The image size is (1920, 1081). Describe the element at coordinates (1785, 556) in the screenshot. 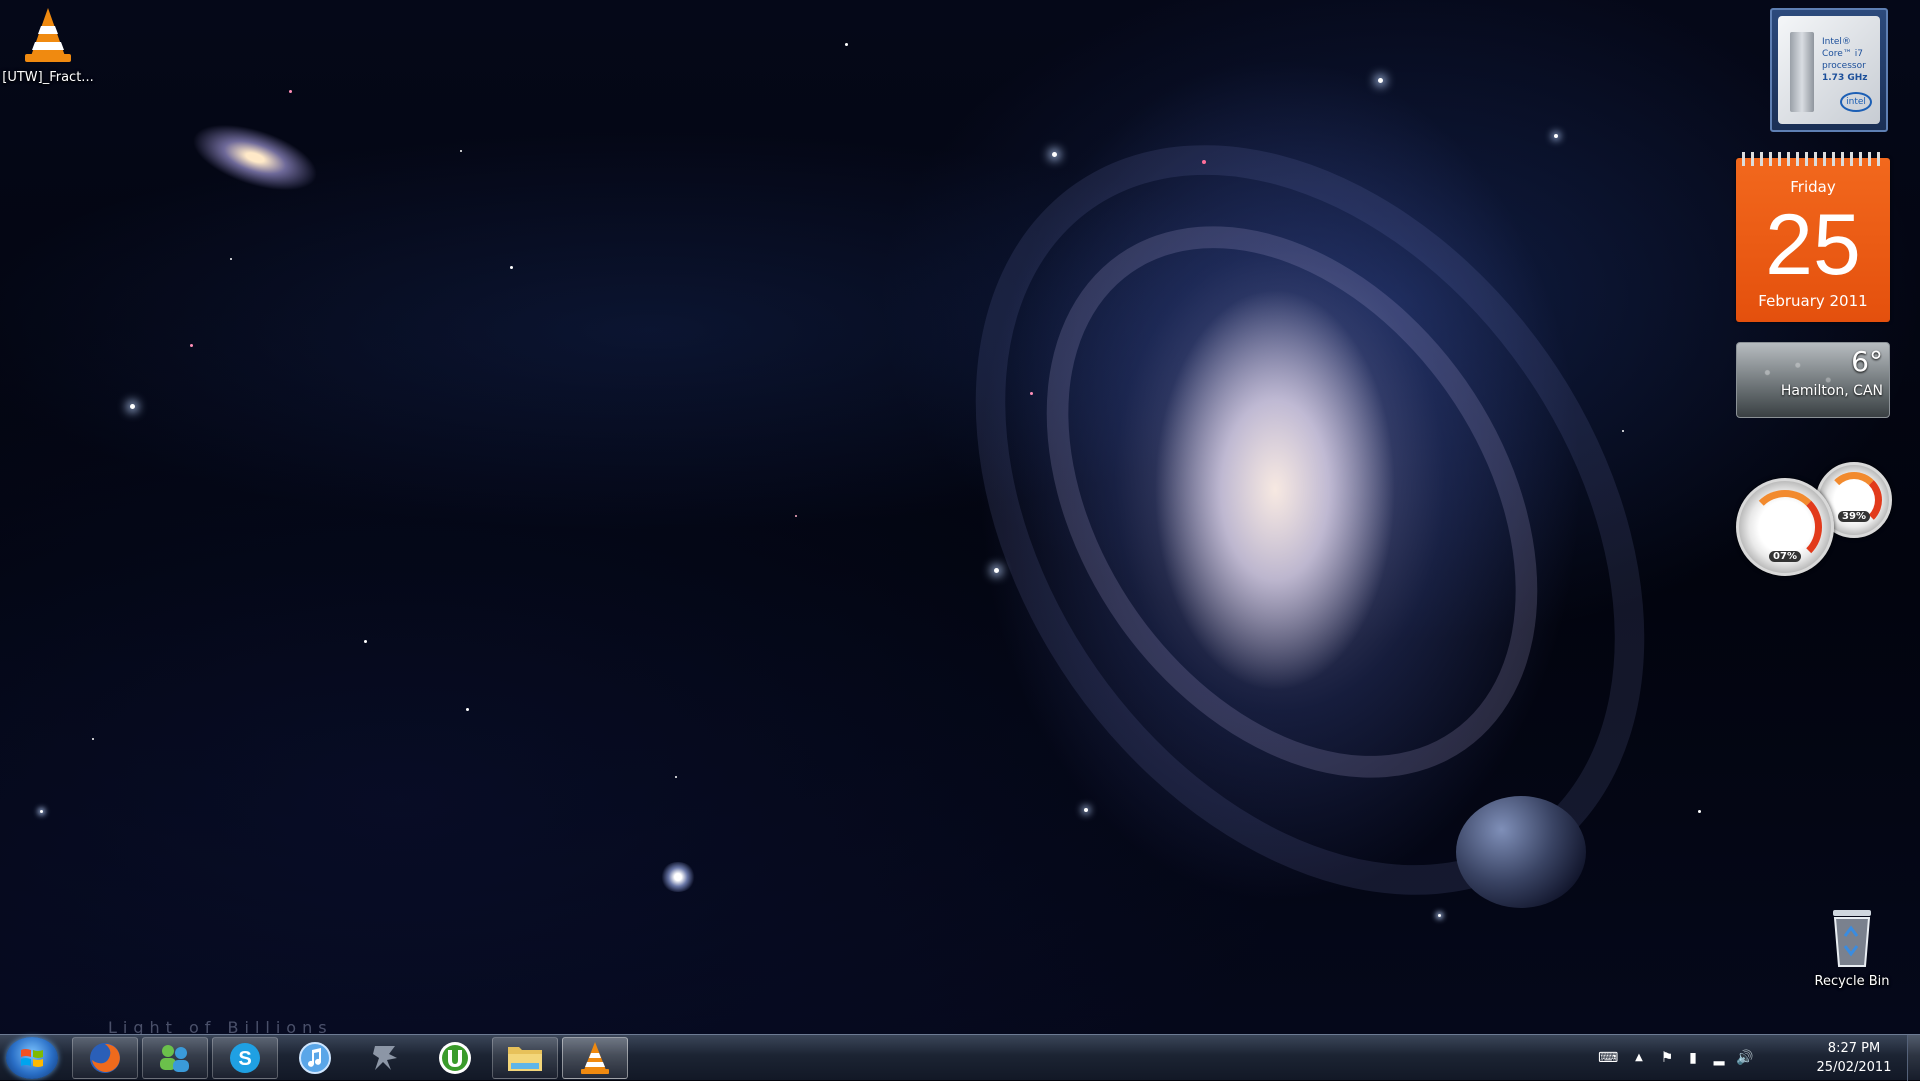

I see `cpu-percent: 07%` at that location.